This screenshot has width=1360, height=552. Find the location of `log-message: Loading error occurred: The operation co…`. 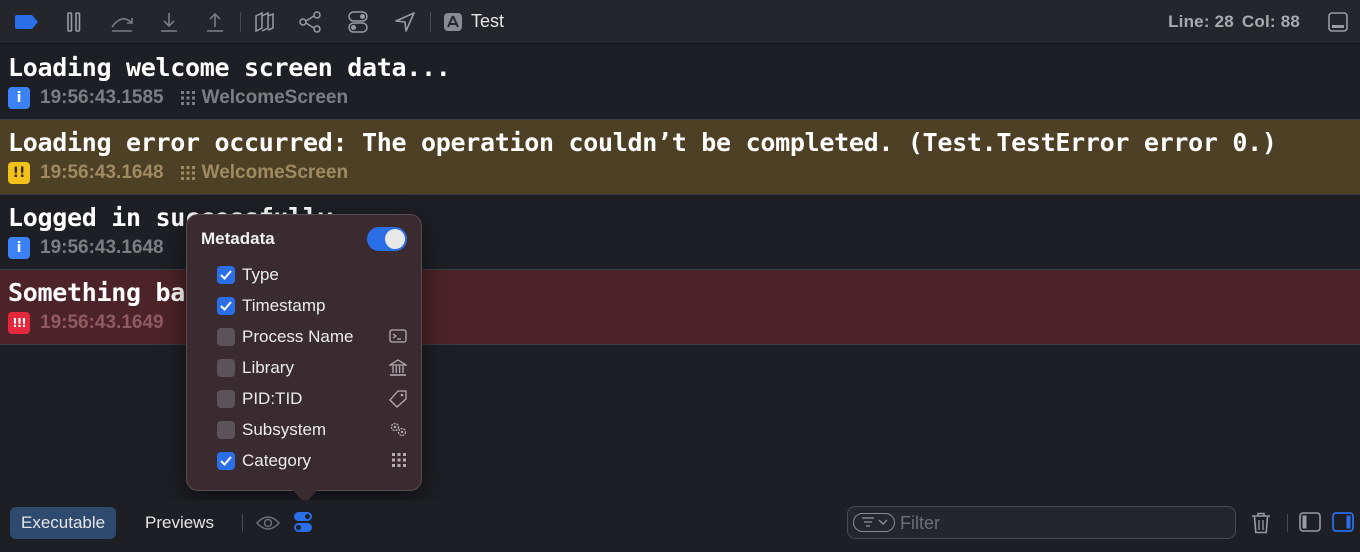

log-message: Loading error occurred: The operation co… is located at coordinates (642, 142).